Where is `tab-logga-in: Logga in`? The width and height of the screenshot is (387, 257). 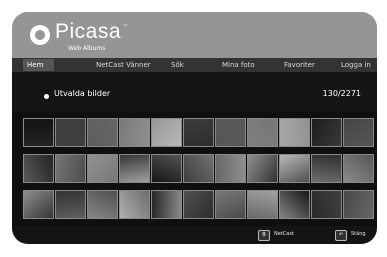
tab-logga-in: Logga in is located at coordinates (356, 65).